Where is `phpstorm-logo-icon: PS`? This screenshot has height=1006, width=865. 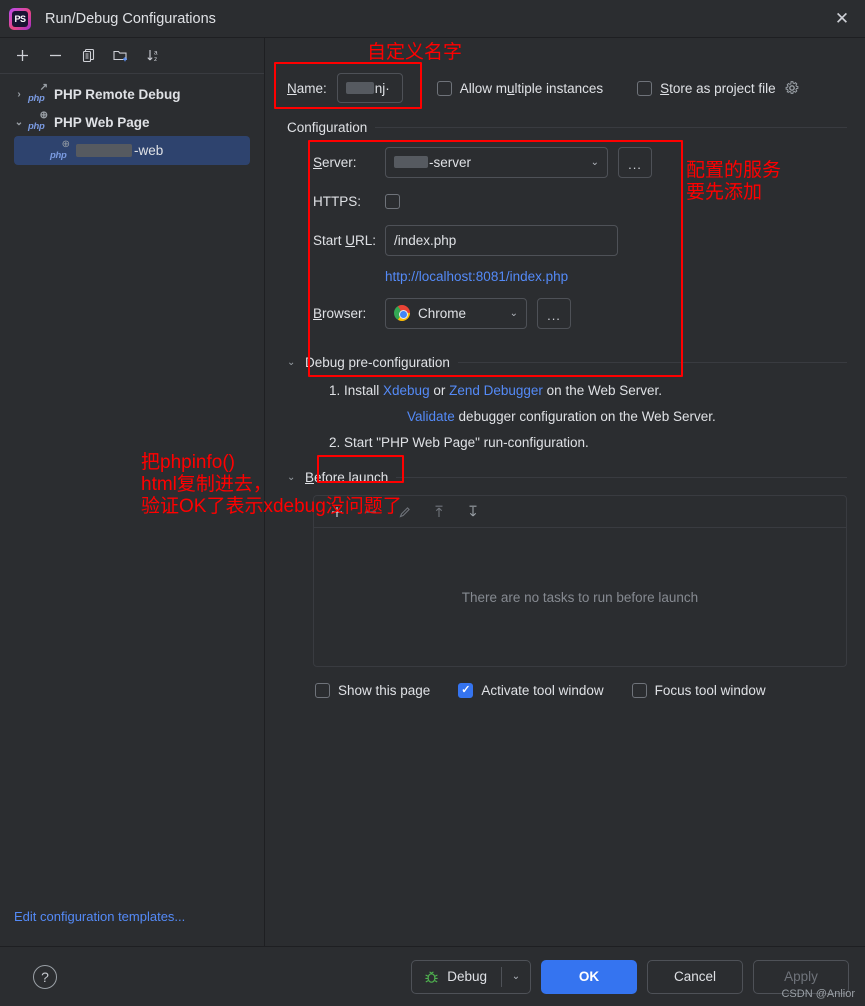 phpstorm-logo-icon: PS is located at coordinates (20, 18).